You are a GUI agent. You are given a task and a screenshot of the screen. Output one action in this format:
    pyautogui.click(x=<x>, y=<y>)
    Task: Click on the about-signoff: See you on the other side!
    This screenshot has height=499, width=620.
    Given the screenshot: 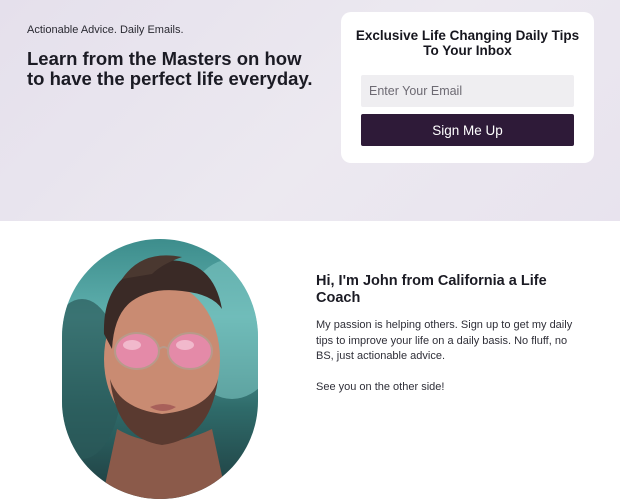 What is the action you would take?
    pyautogui.click(x=380, y=387)
    